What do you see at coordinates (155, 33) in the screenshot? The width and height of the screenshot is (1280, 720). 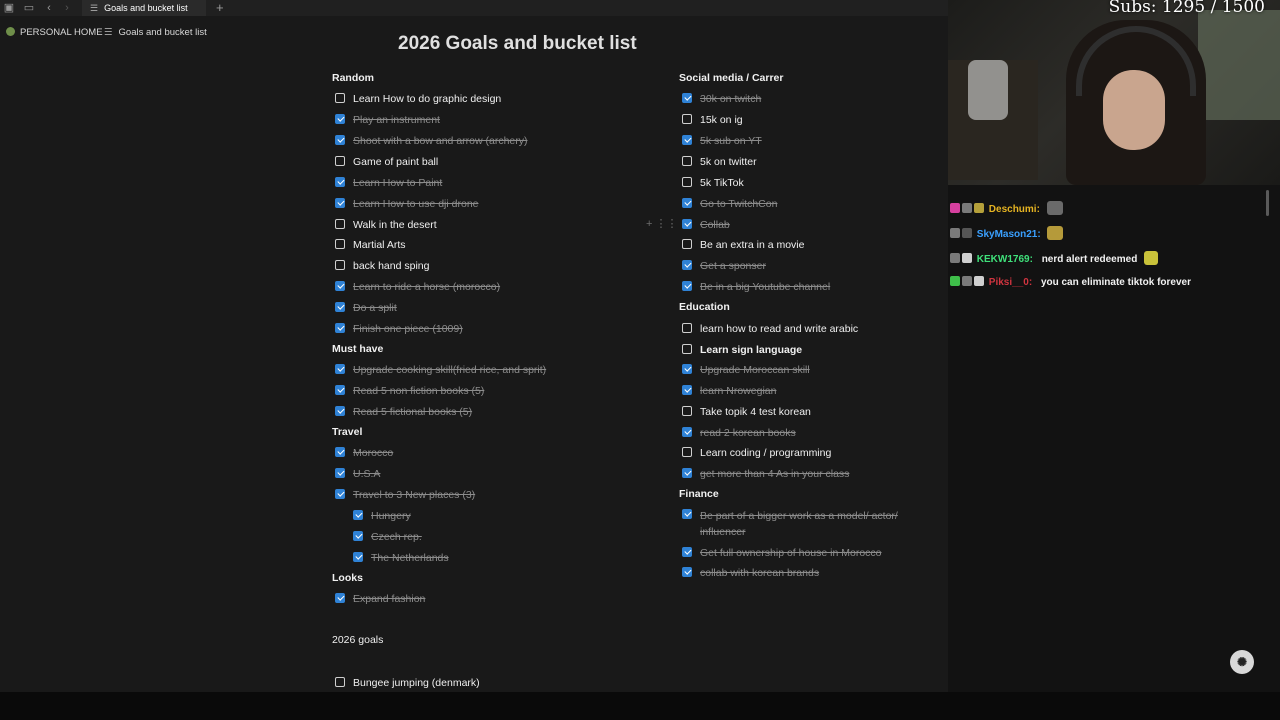 I see `breadcrumb-page: ☰ Goals and bucket list` at bounding box center [155, 33].